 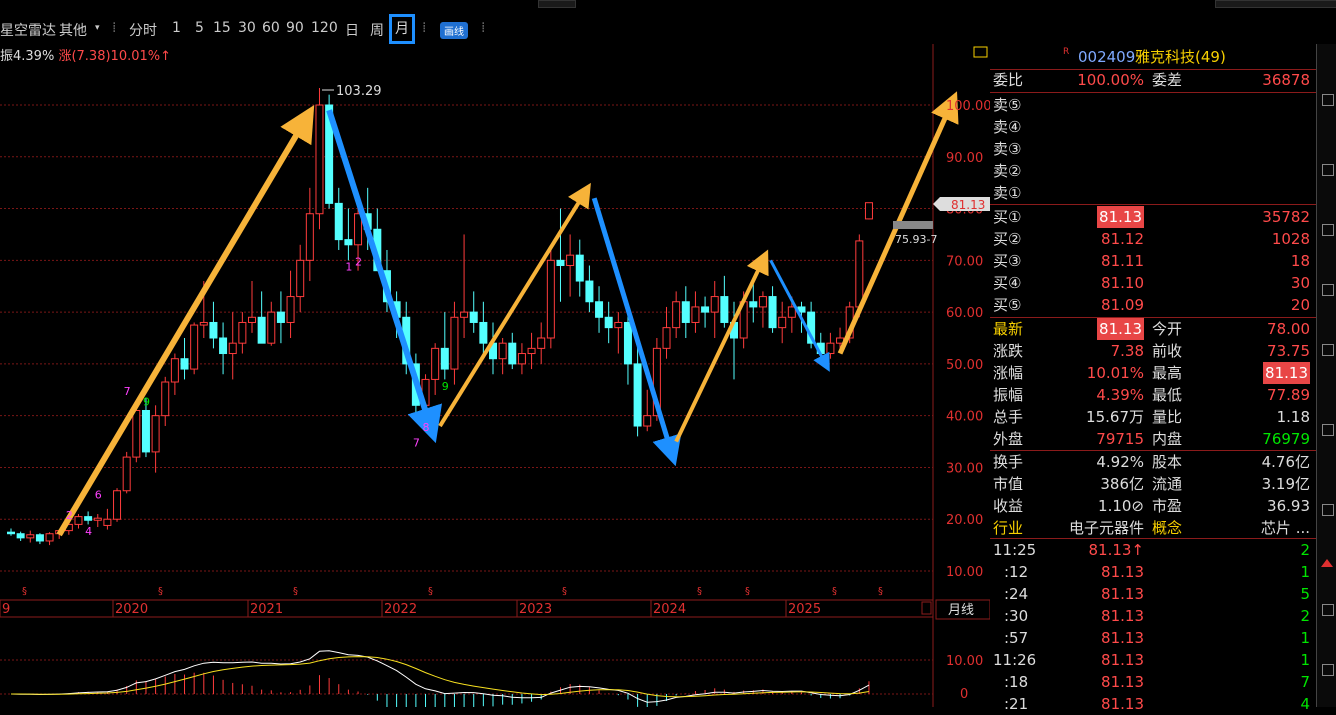 What do you see at coordinates (964, 572) in the screenshot?
I see `price-tick-label: 10.00` at bounding box center [964, 572].